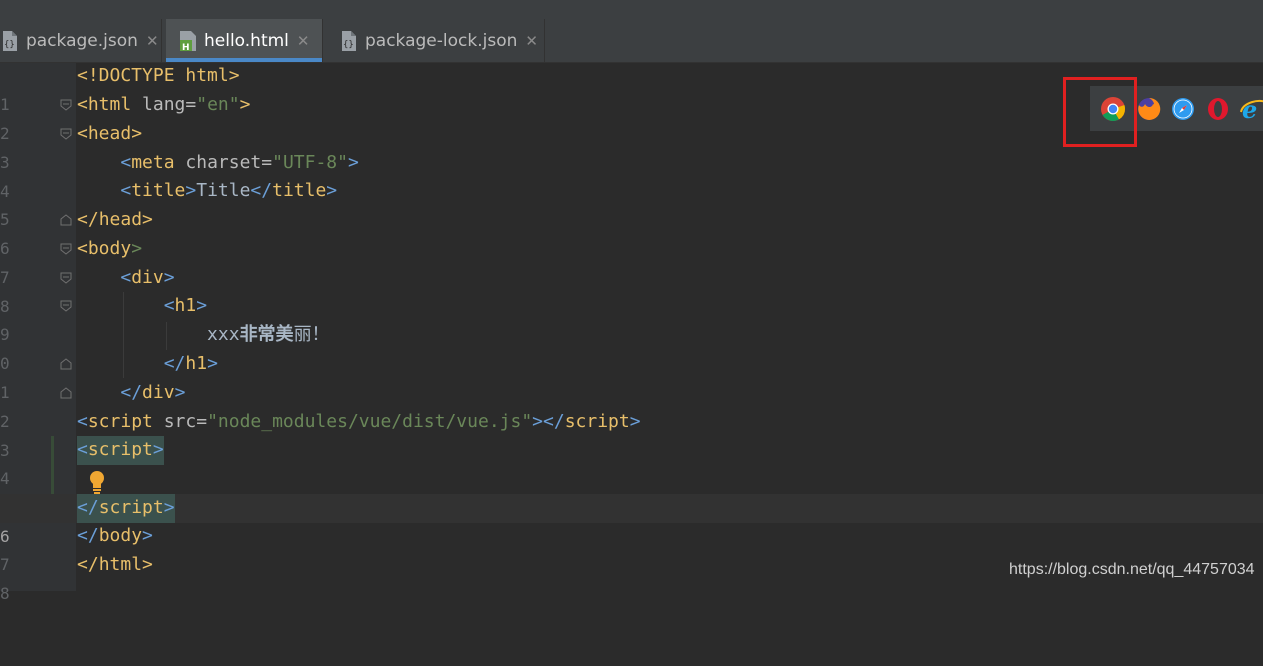 This screenshot has width=1263, height=666. What do you see at coordinates (631, 405) in the screenshot?
I see `code-line: 2 </div>` at bounding box center [631, 405].